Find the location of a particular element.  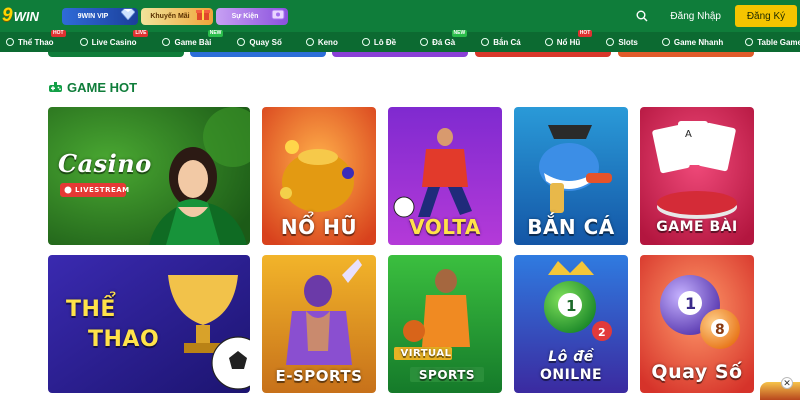

login-button: Đăng Nhập is located at coordinates (695, 16).